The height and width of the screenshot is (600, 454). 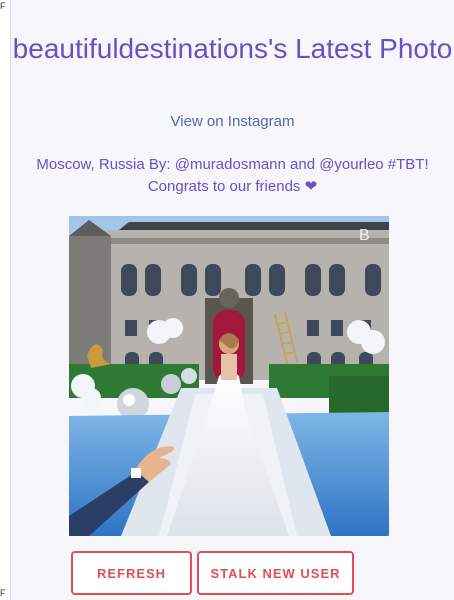 I want to click on page-title: beautifuldestinations's Latest Photo, so click(x=232, y=48).